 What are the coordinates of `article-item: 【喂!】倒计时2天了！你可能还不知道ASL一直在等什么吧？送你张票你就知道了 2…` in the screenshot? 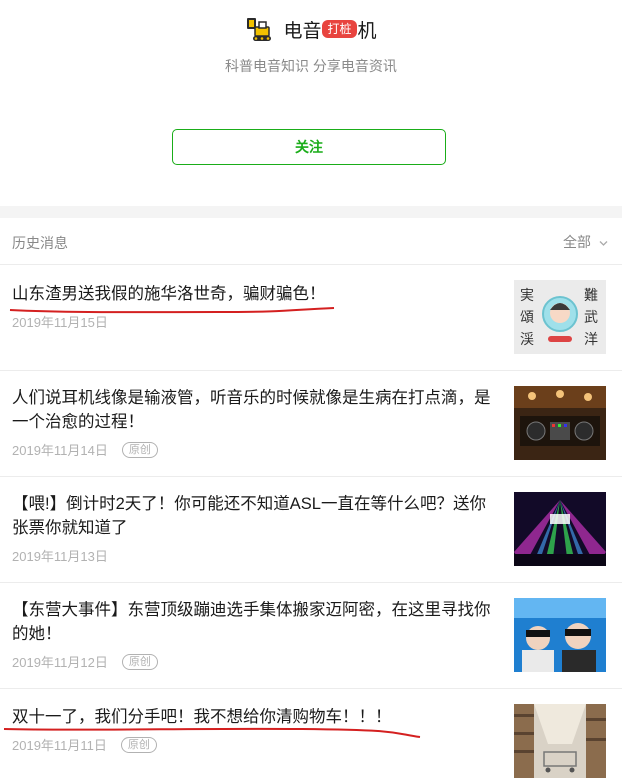 It's located at (311, 530).